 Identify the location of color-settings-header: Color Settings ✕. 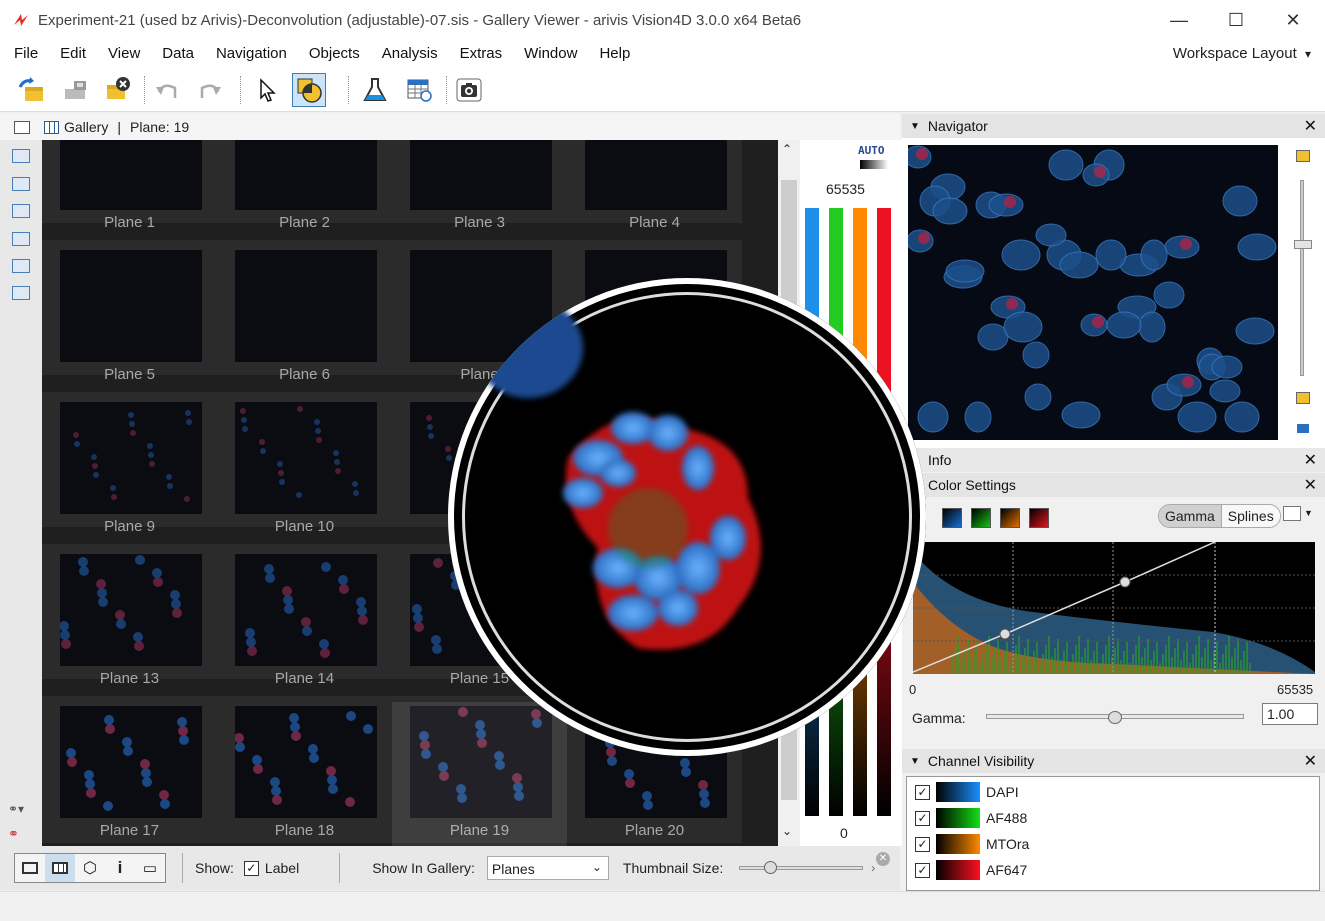
(1113, 485).